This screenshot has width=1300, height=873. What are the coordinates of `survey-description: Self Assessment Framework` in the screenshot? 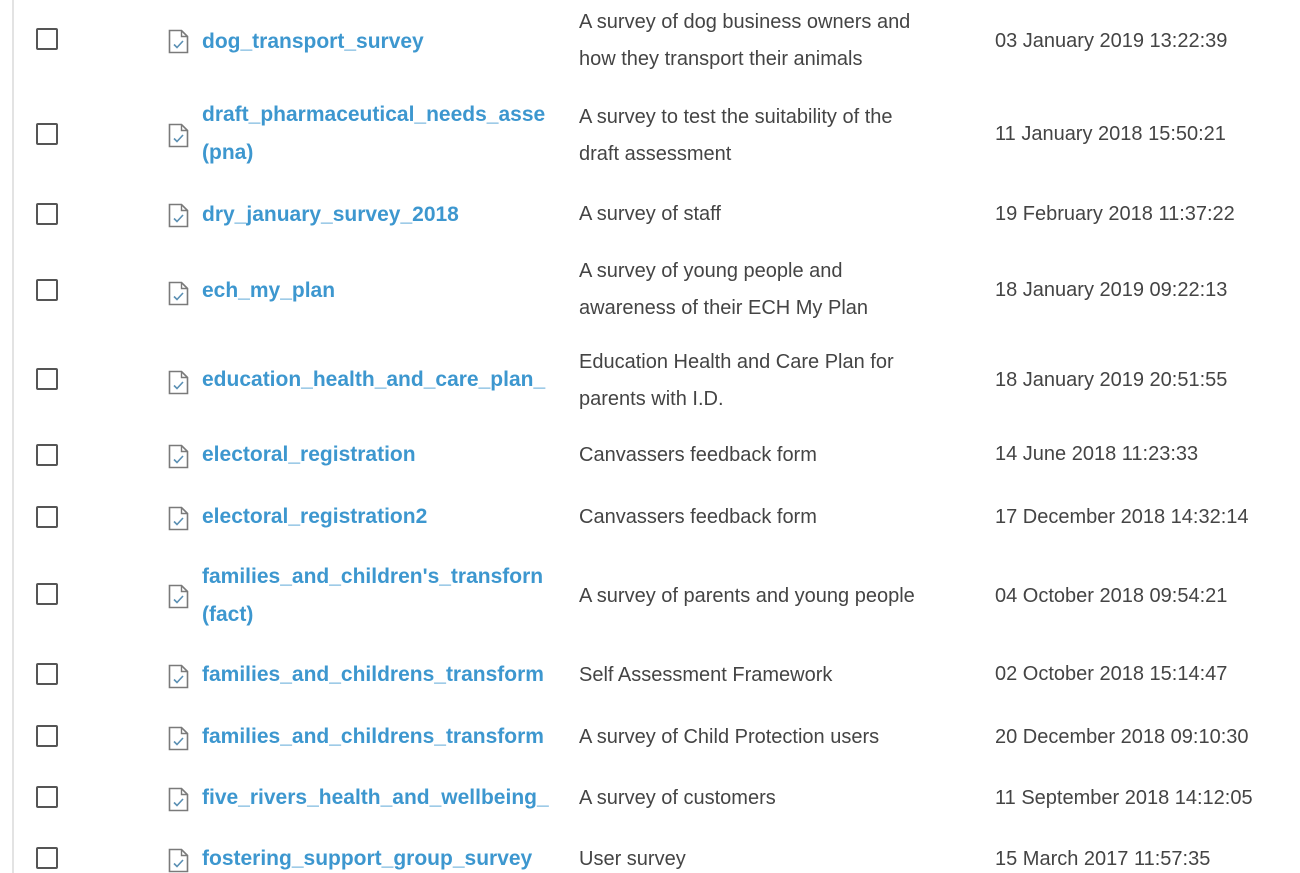 It's located at (779, 675).